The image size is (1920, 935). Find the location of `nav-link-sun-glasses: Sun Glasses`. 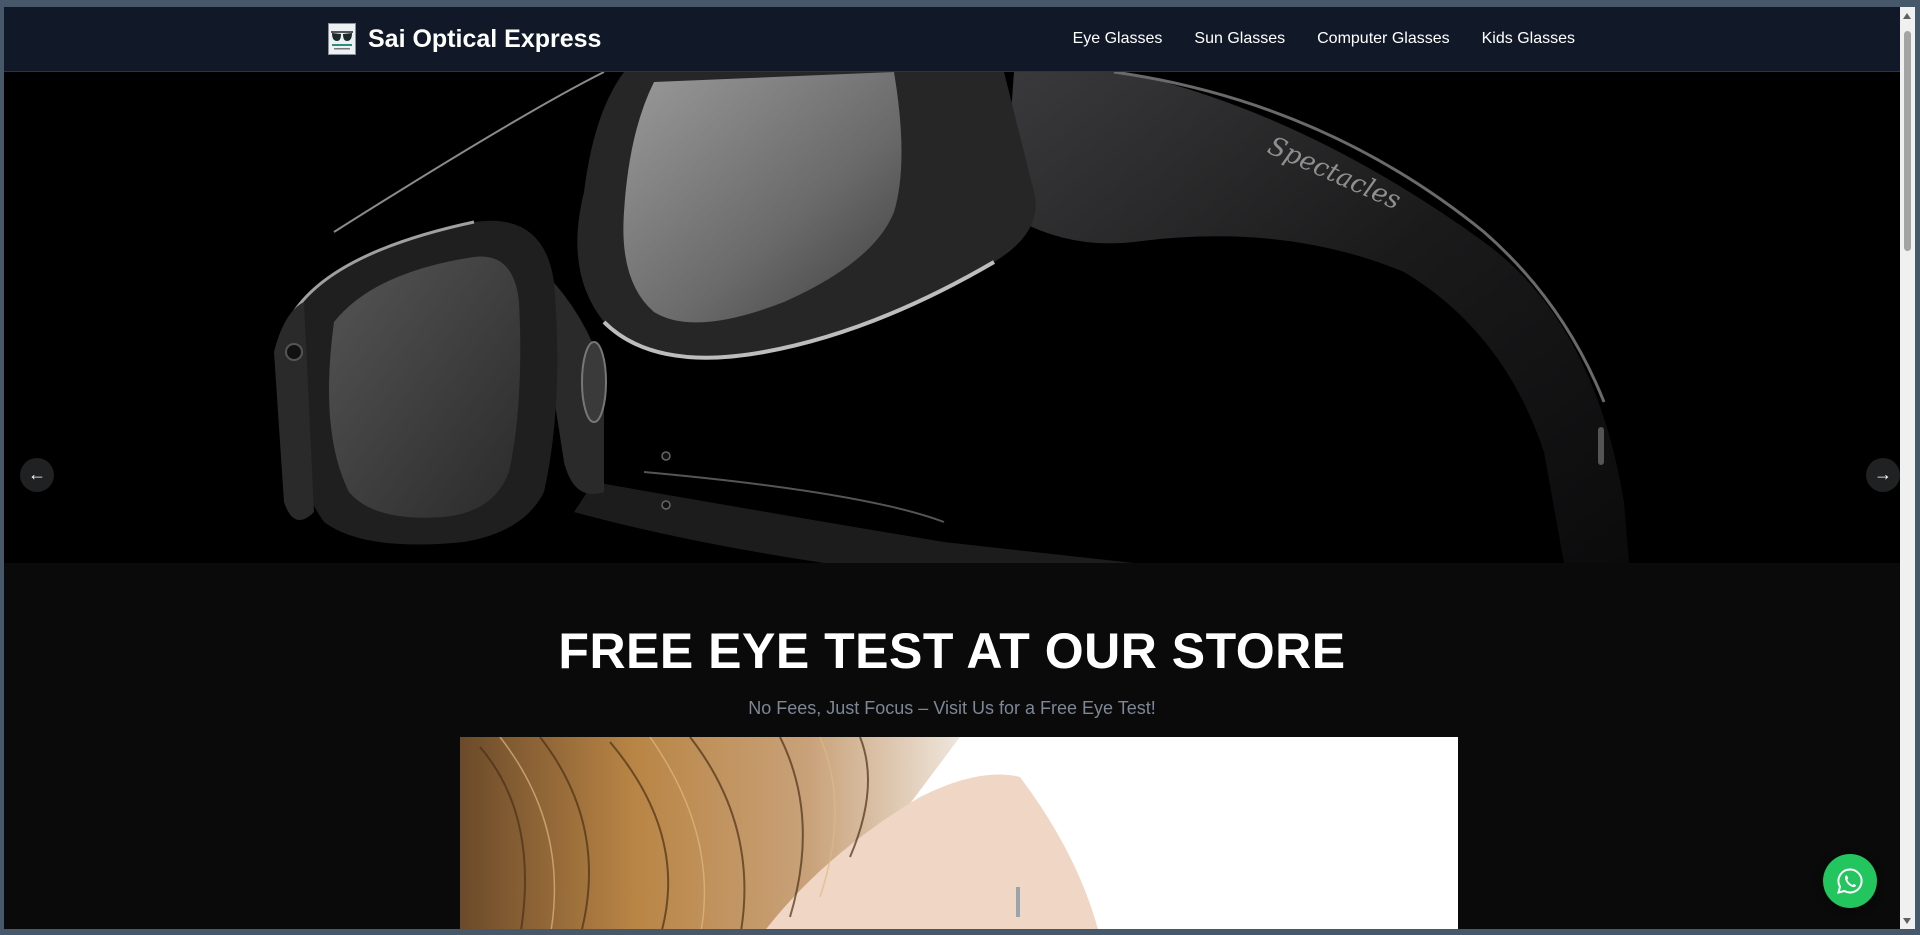

nav-link-sun-glasses: Sun Glasses is located at coordinates (1239, 39).